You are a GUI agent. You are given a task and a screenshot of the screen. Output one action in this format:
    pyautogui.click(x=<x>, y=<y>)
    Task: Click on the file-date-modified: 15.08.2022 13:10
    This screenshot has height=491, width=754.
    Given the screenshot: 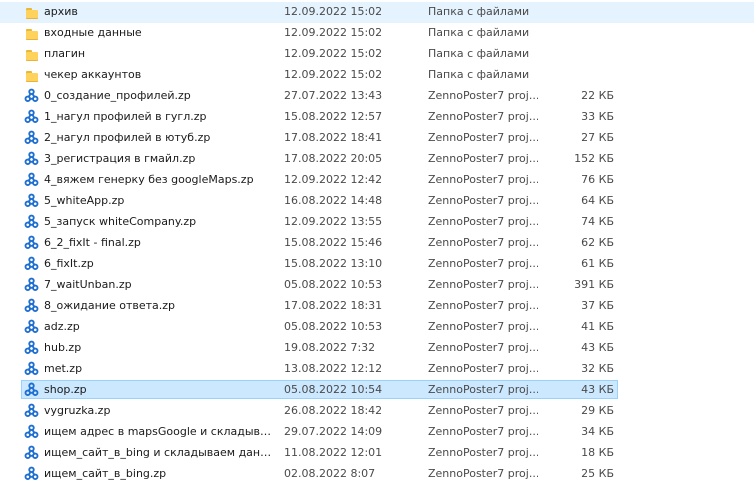 What is the action you would take?
    pyautogui.click(x=333, y=263)
    